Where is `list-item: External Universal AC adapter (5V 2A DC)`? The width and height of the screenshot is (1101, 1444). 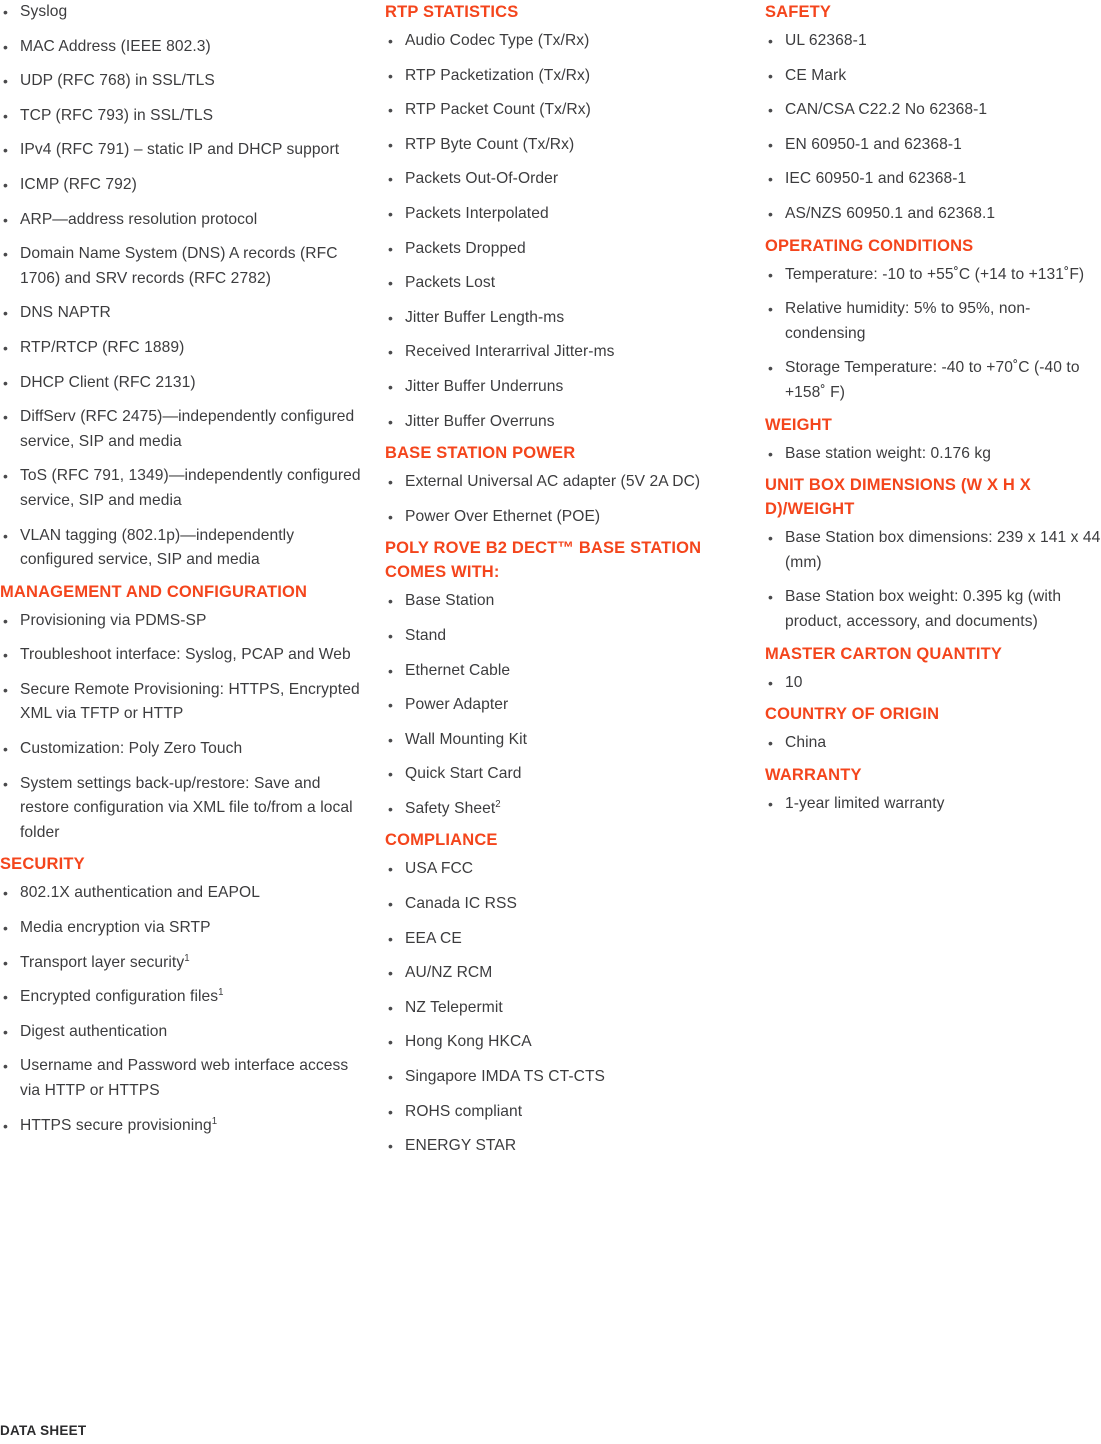 list-item: External Universal AC adapter (5V 2A DC) is located at coordinates (558, 482).